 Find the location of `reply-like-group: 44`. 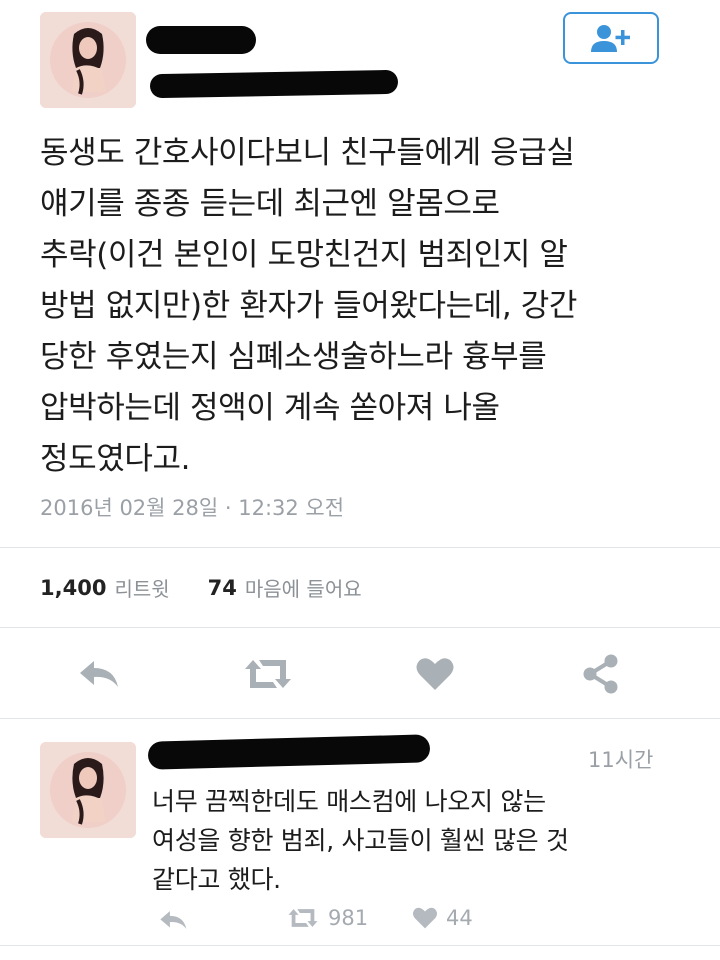

reply-like-group: 44 is located at coordinates (442, 918).